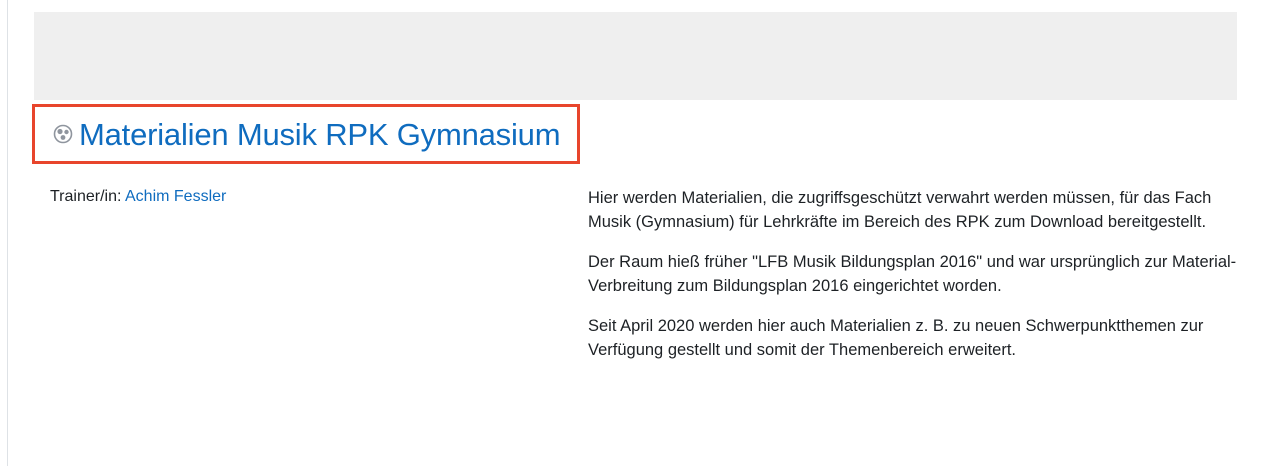 This screenshot has height=466, width=1265. What do you see at coordinates (320, 134) in the screenshot?
I see `course-title-link: Materialien Musik RPK Gymnasium` at bounding box center [320, 134].